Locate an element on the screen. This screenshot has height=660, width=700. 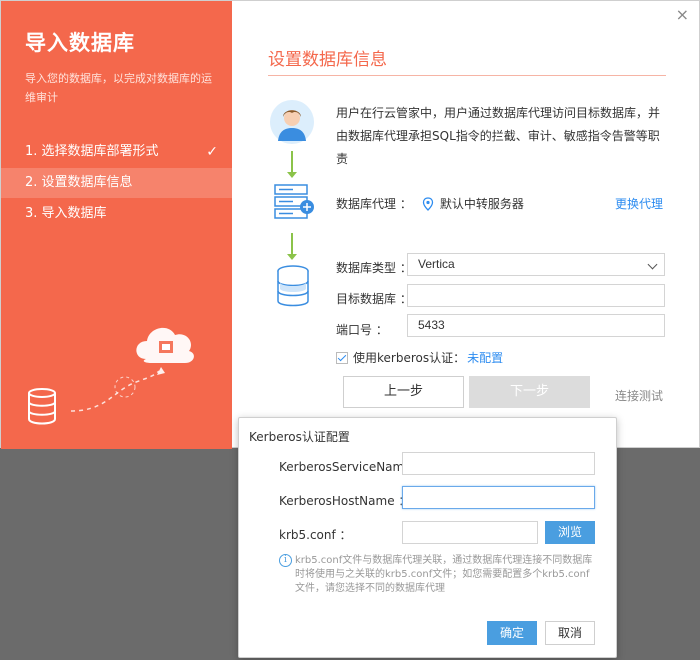
step-label: 2. 设置数据库信息 is located at coordinates (79, 182).